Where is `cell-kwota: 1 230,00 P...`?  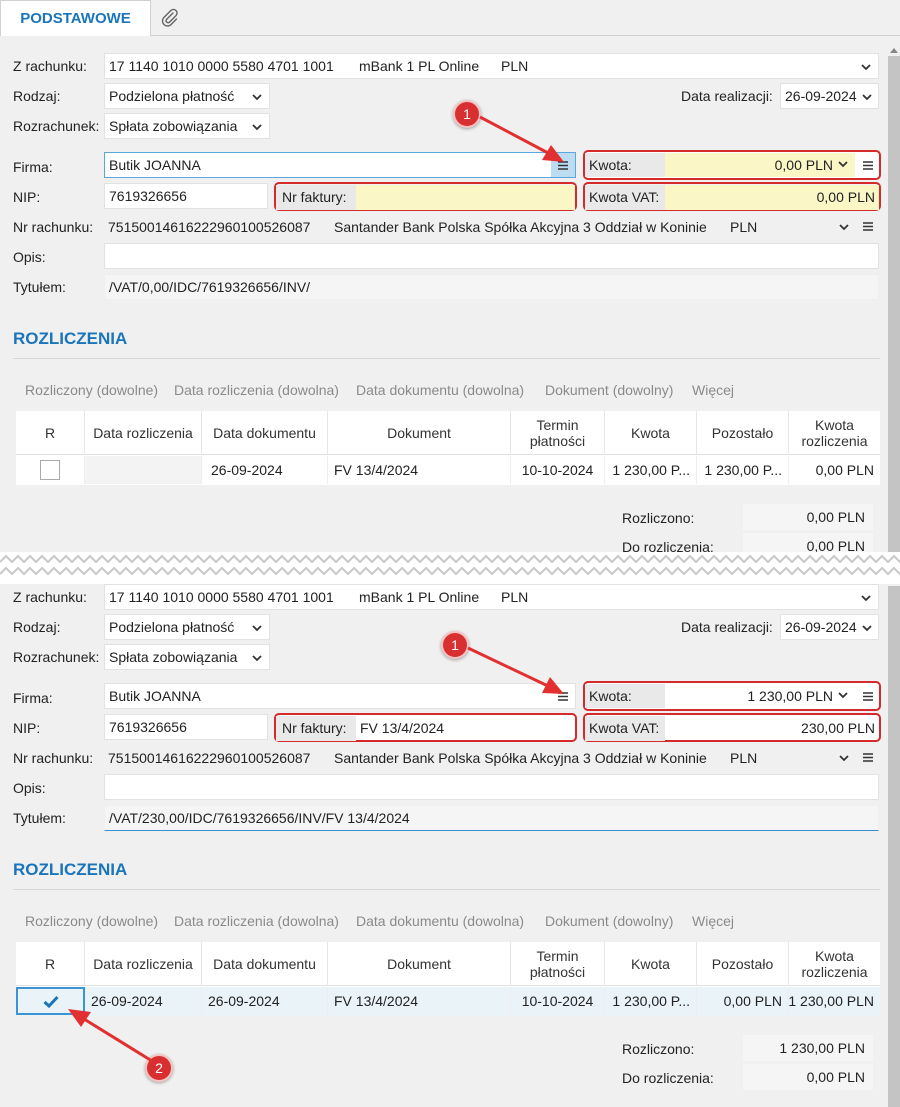 cell-kwota: 1 230,00 P... is located at coordinates (651, 470).